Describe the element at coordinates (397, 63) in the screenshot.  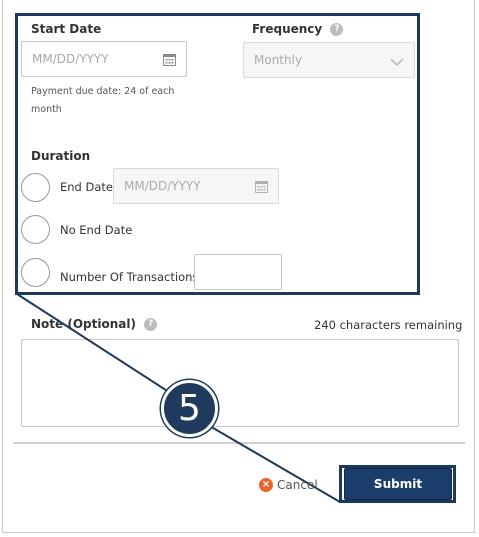
I see `chevron-down-icon` at that location.